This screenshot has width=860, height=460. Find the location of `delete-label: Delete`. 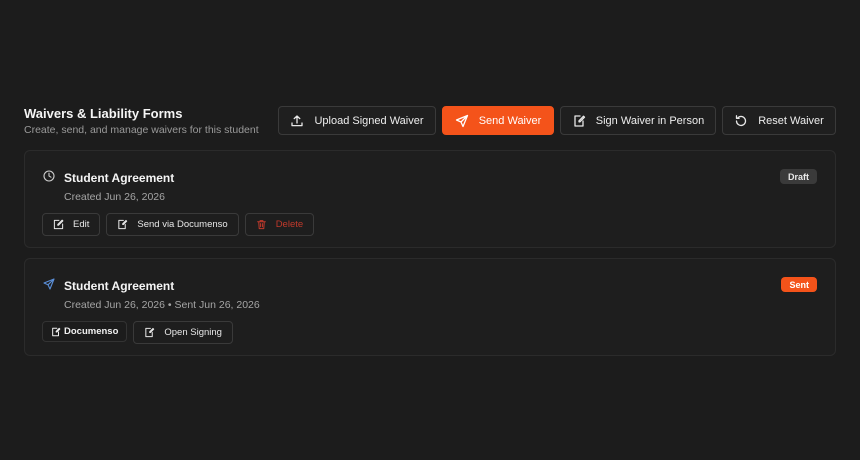

delete-label: Delete is located at coordinates (289, 224).